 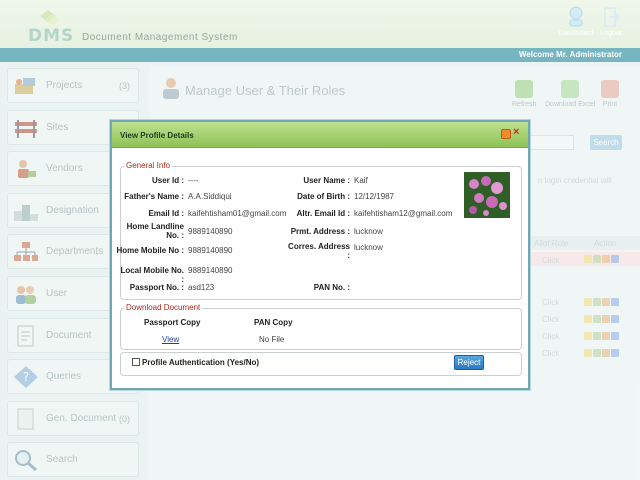 What do you see at coordinates (403, 213) in the screenshot?
I see `altr-email-value: kaifehtisham12@gmail.com` at bounding box center [403, 213].